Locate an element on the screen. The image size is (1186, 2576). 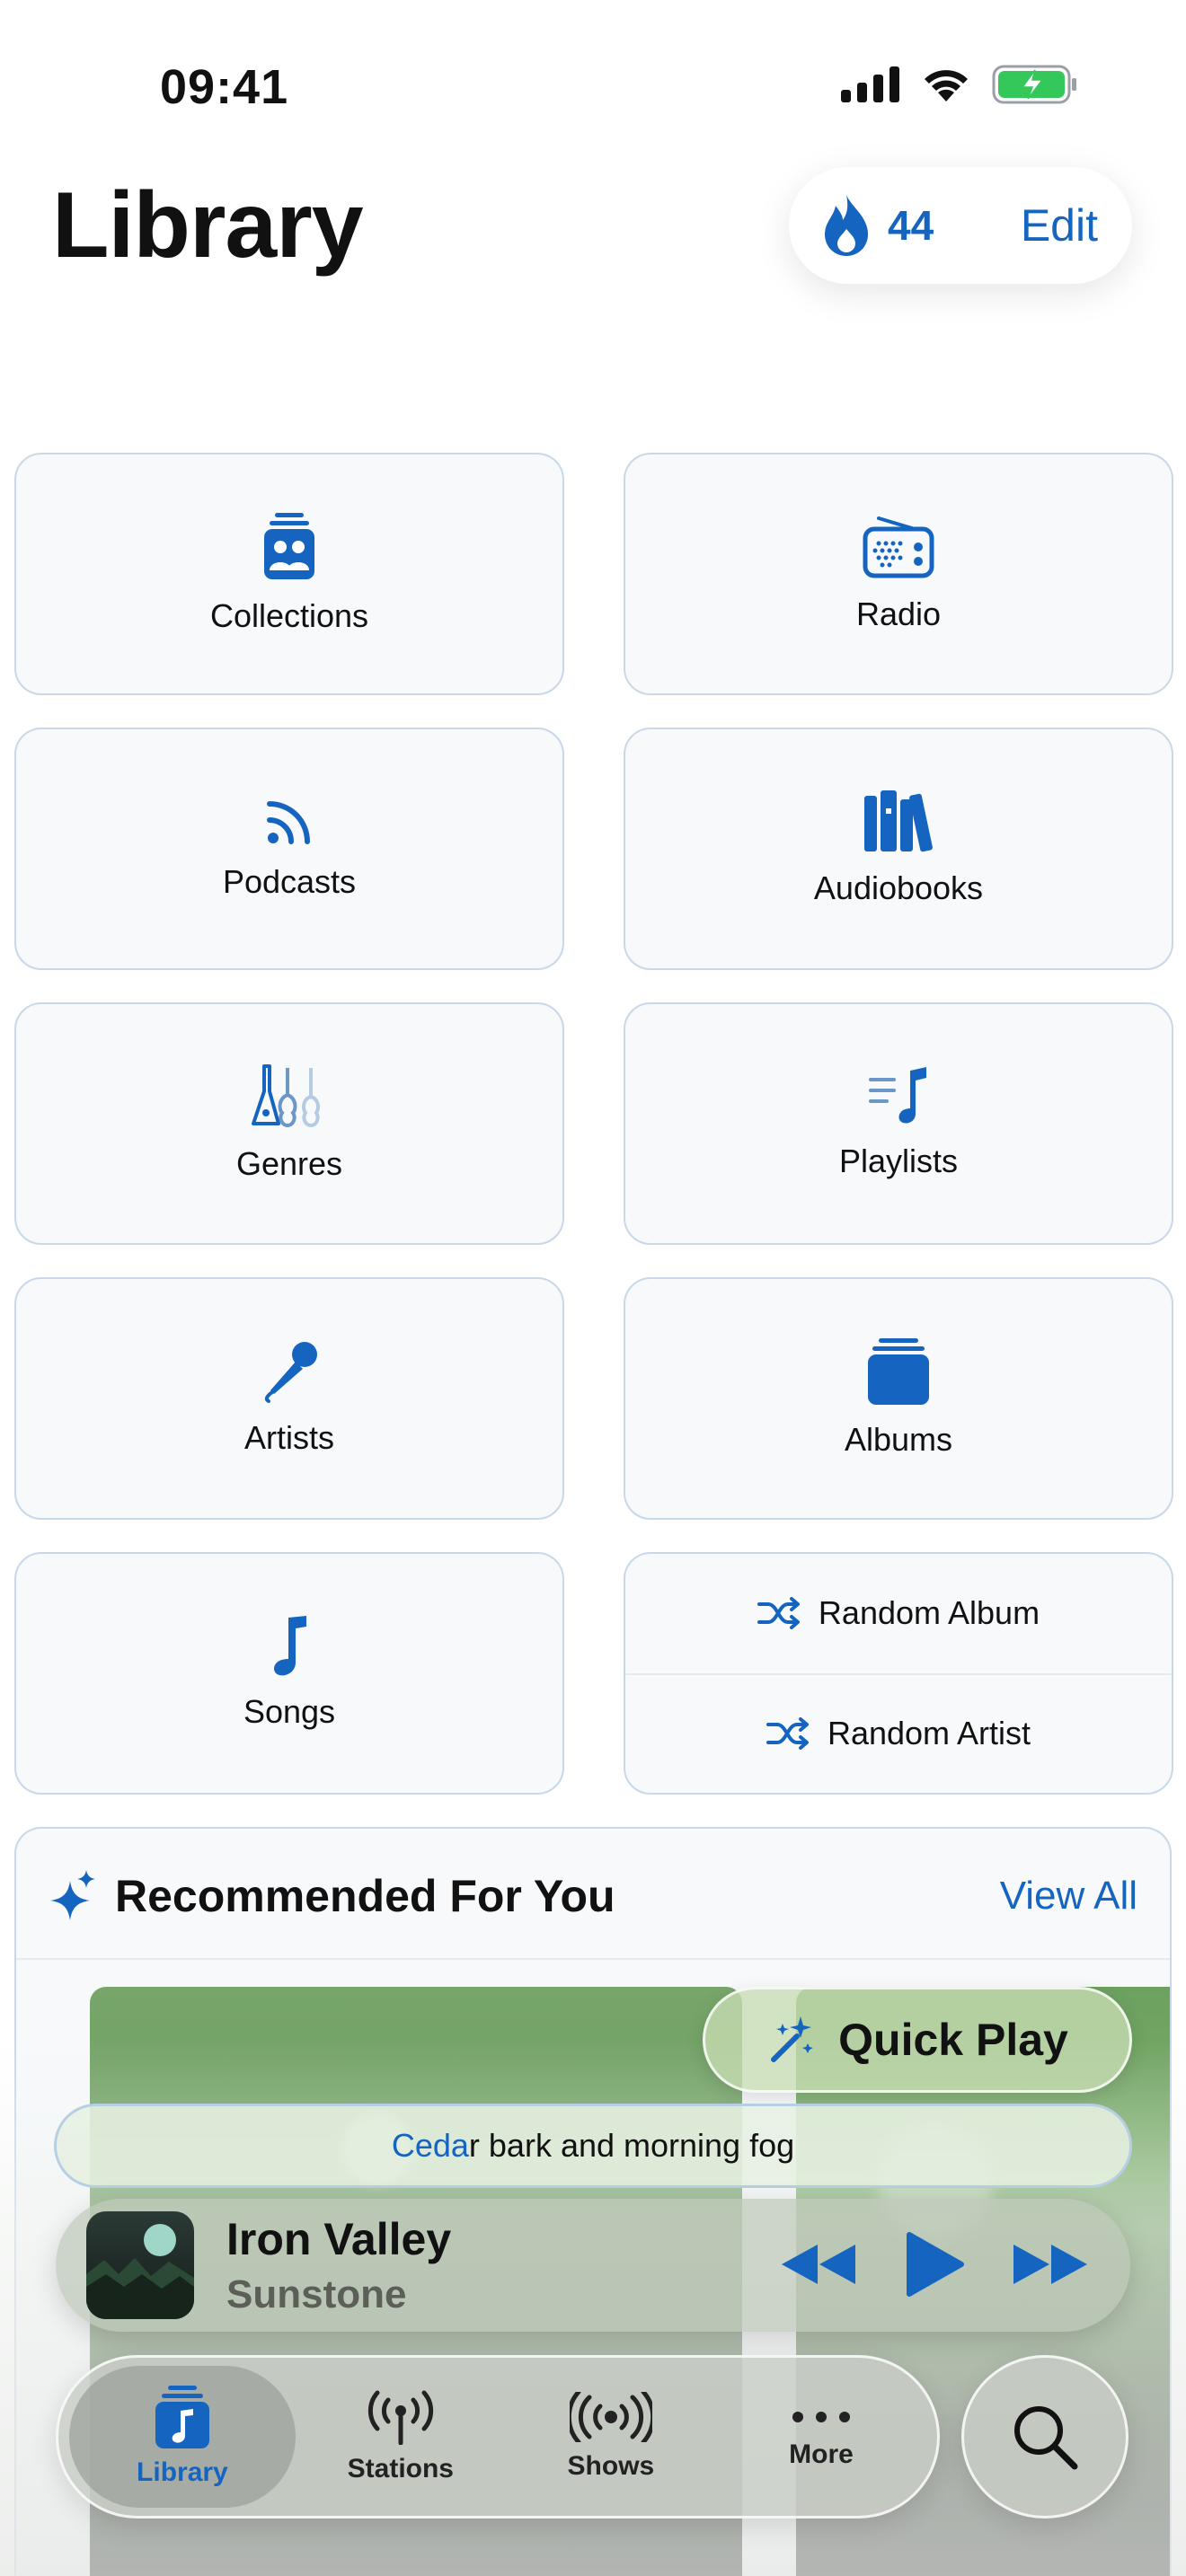
now-playing-artwork is located at coordinates (140, 2265).